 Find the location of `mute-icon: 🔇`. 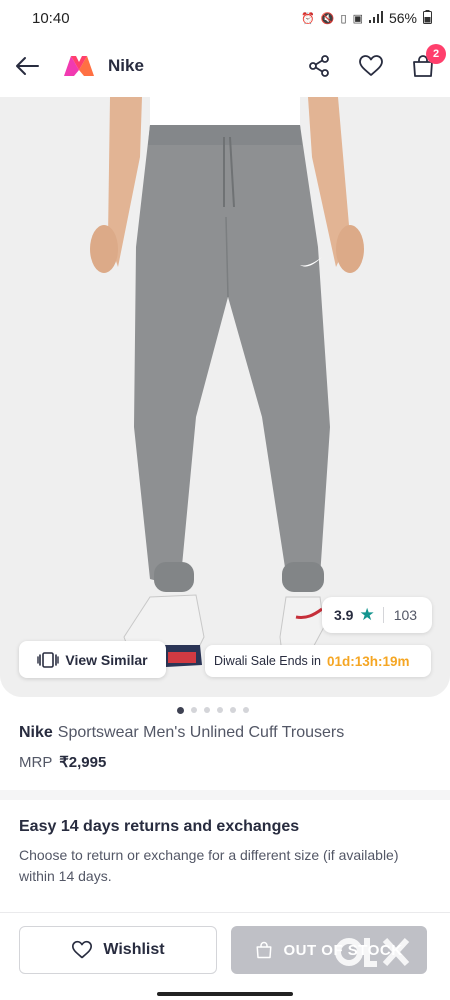

mute-icon: 🔇 is located at coordinates (327, 18).